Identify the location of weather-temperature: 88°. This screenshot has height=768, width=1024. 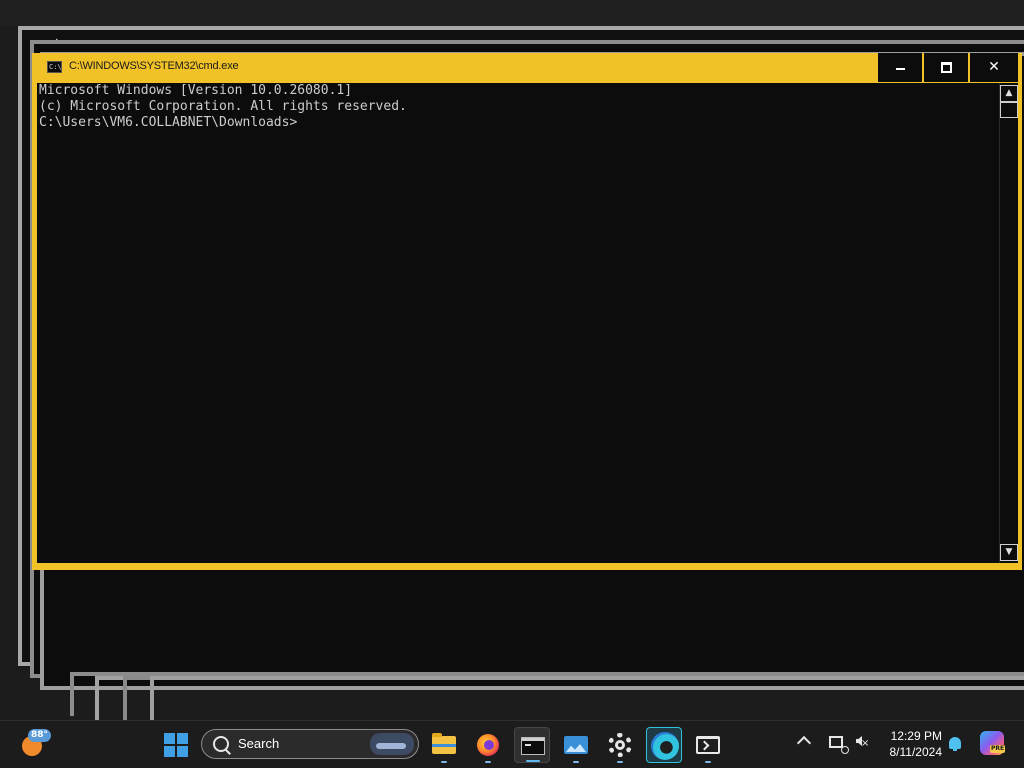
(40, 735).